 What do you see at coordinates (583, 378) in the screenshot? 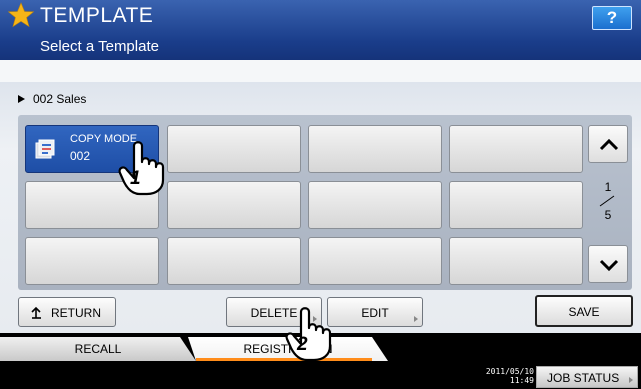
I see `job-status-label: JOB STATUS` at bounding box center [583, 378].